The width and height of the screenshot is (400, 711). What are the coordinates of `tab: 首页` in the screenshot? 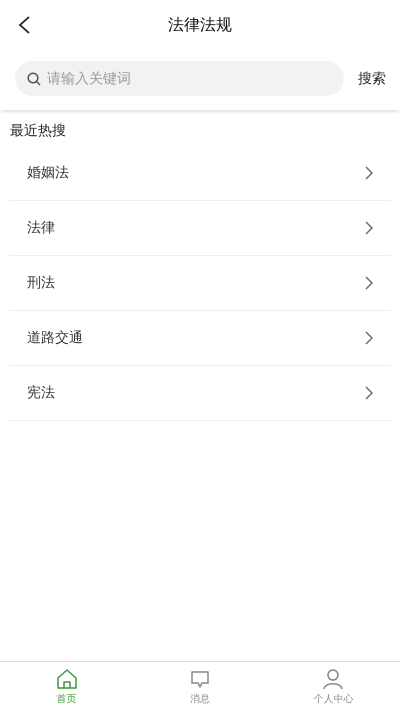 It's located at (67, 686).